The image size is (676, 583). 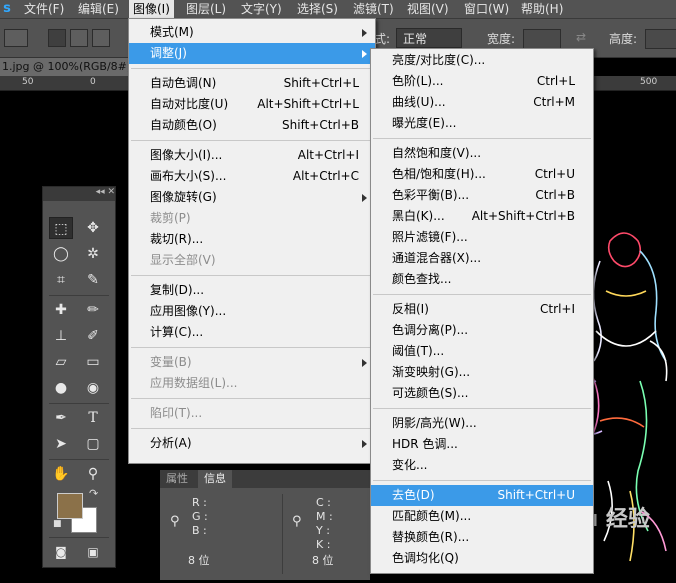 I want to click on menu-item: 色彩平衡(B)... Ctrl+B, so click(x=482, y=195).